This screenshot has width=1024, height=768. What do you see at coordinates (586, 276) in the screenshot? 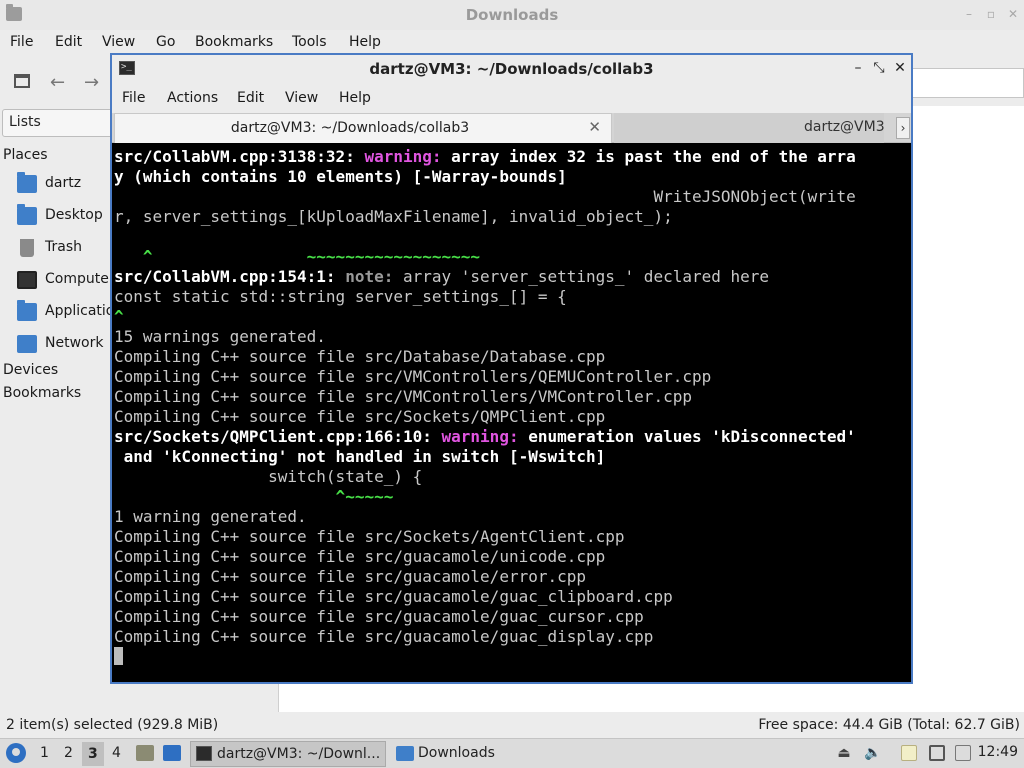
I see `terminal-text: array 'server_settings_' declared here` at bounding box center [586, 276].